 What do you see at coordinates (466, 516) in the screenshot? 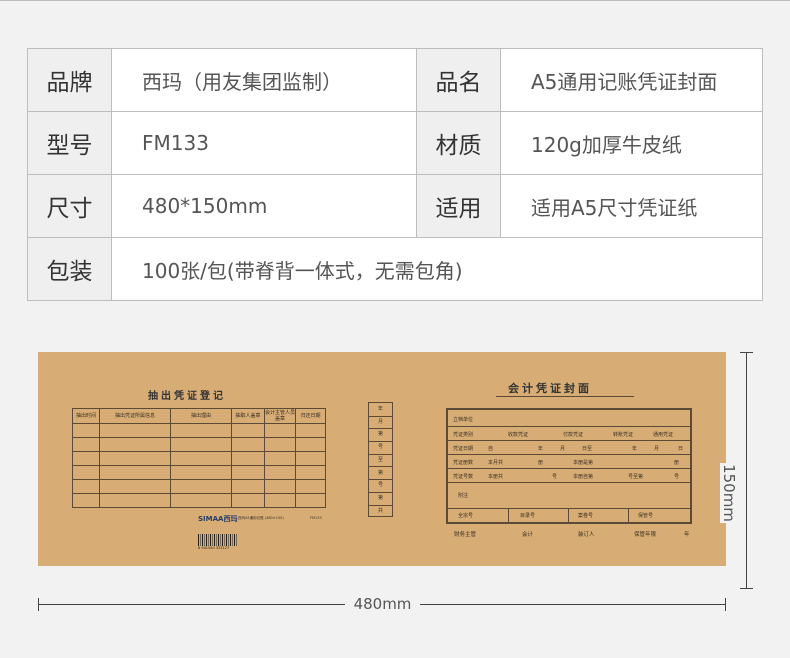
I see `form-label: 全宗号` at bounding box center [466, 516].